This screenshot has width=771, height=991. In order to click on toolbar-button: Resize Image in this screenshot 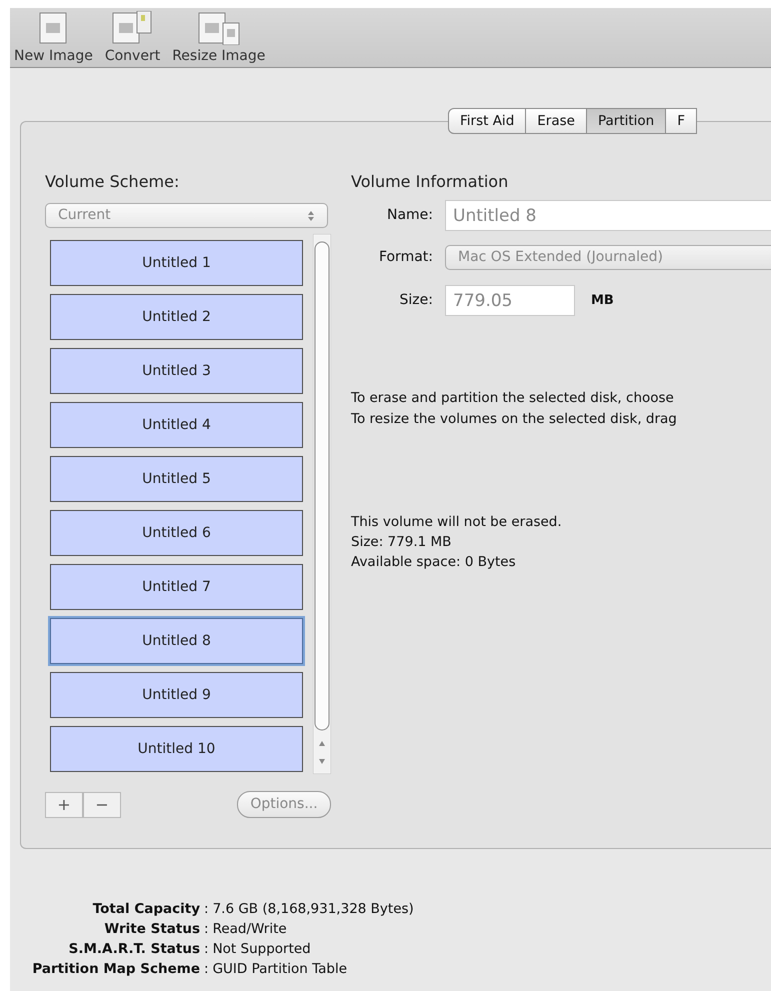, I will do `click(219, 37)`.